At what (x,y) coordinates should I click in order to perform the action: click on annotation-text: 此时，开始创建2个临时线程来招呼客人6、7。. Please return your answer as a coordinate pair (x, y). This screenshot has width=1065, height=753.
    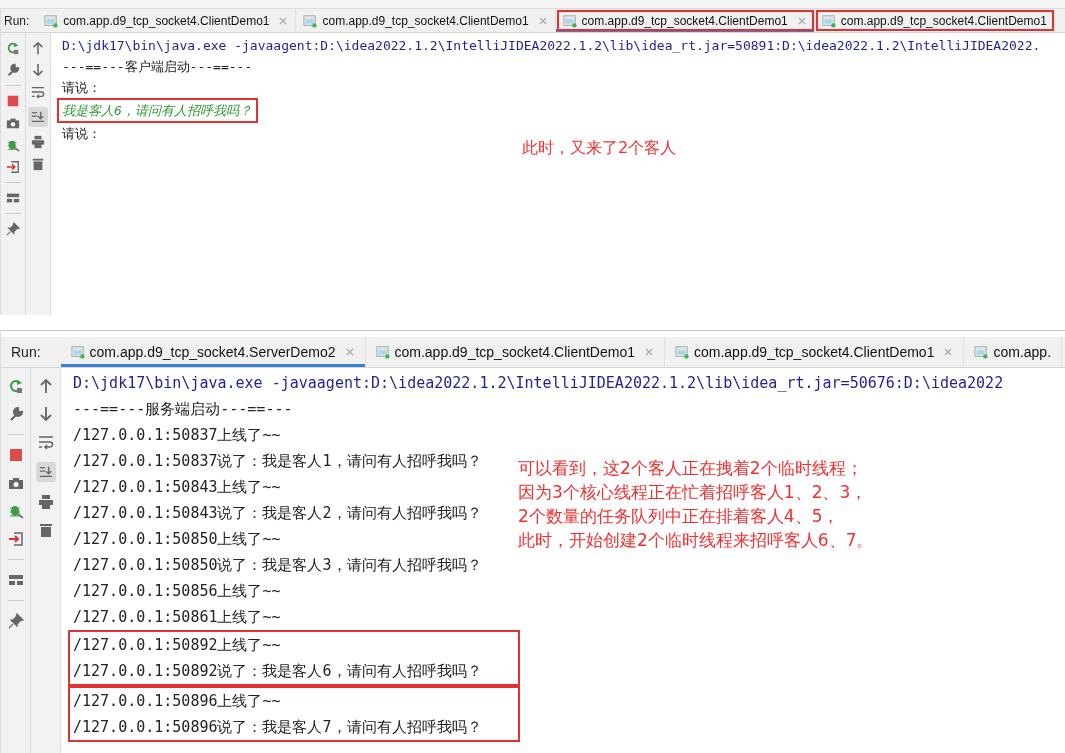
    Looking at the image, I should click on (696, 540).